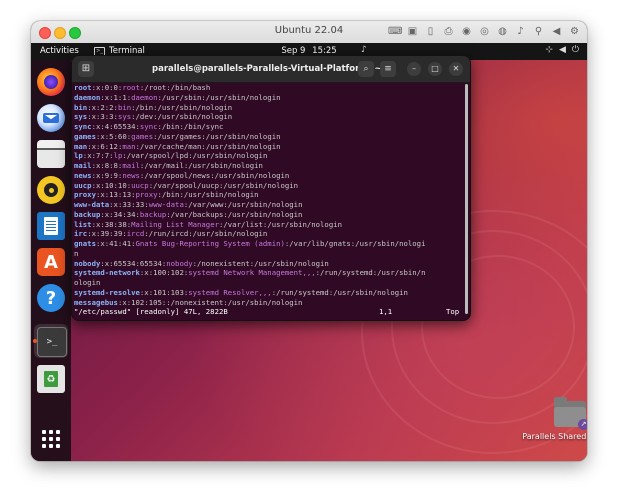  Describe the element at coordinates (219, 97) in the screenshot. I see `terminal-text-segment: :/usr/sbin:/usr/sbin/nologin` at that location.